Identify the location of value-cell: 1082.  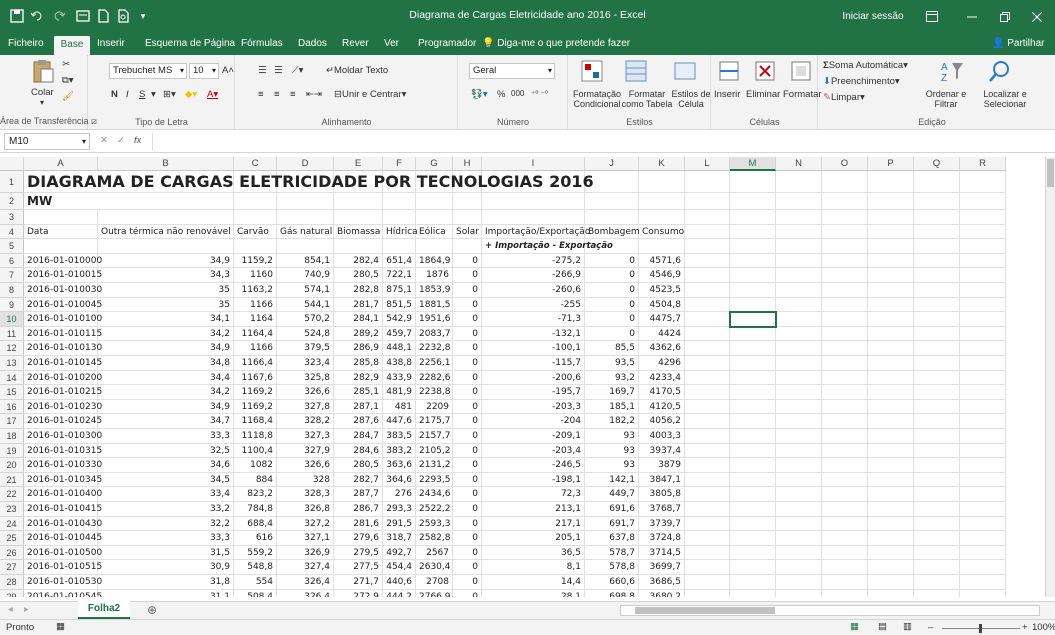
(255, 465).